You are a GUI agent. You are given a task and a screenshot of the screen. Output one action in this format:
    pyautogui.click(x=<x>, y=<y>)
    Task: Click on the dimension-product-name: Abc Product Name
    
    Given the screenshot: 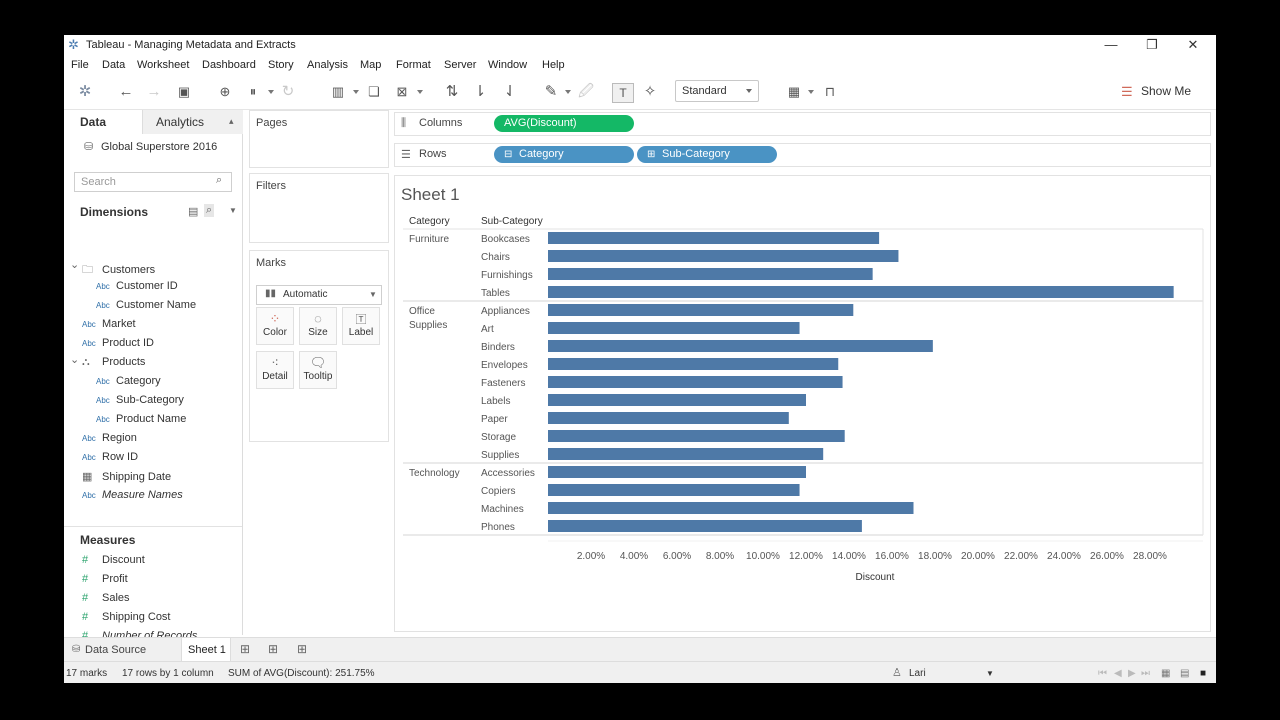 What is the action you would take?
    pyautogui.click(x=141, y=419)
    